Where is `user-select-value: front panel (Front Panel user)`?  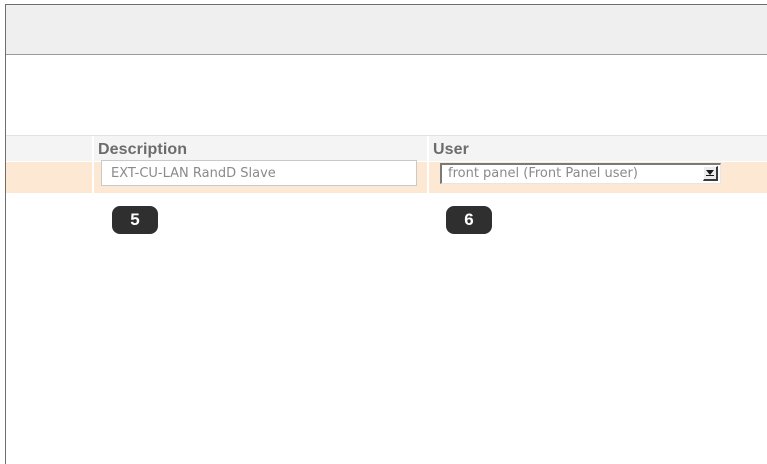 user-select-value: front panel (Front Panel user) is located at coordinates (543, 173).